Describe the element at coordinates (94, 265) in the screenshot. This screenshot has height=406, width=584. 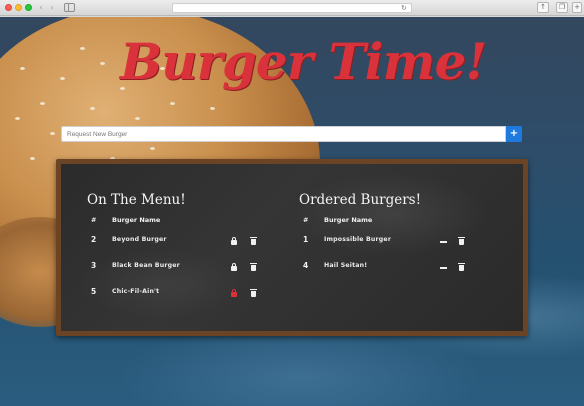
I see `burger-id: 3` at that location.